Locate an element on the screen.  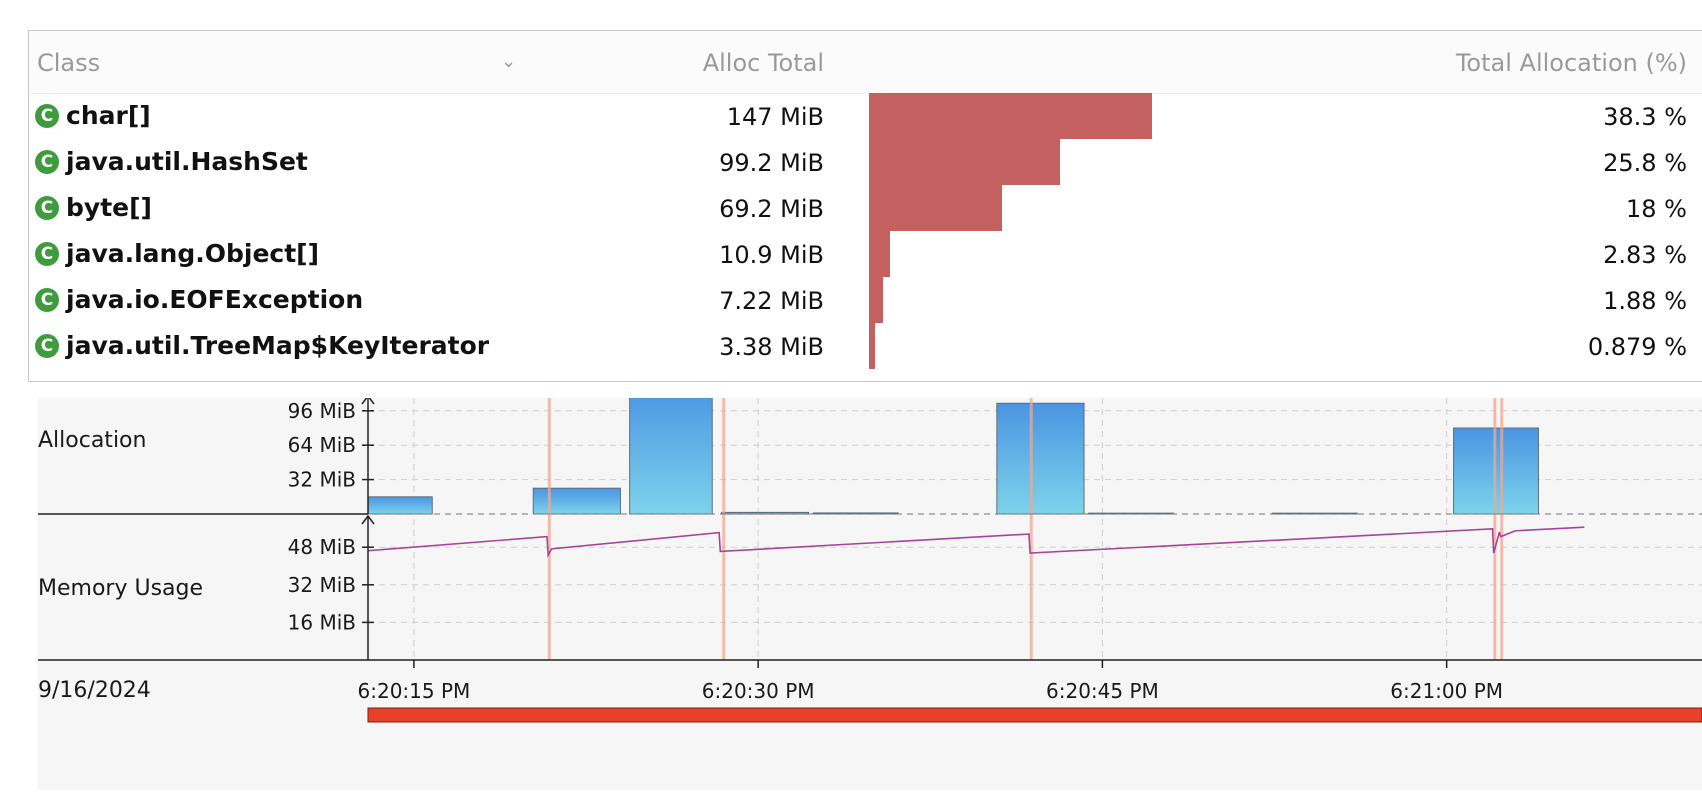
y-tick-label: 48 MiB is located at coordinates (322, 547).